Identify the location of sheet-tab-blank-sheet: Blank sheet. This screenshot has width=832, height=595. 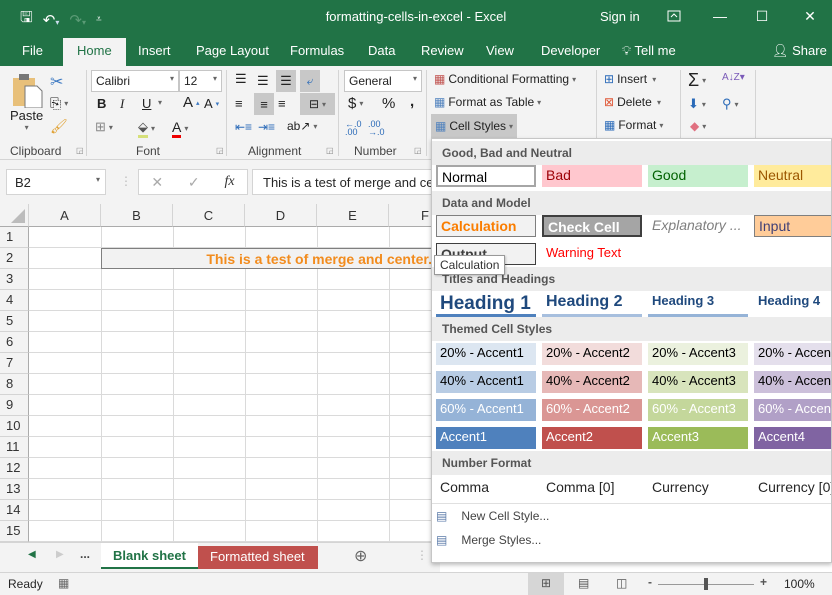
(149, 556).